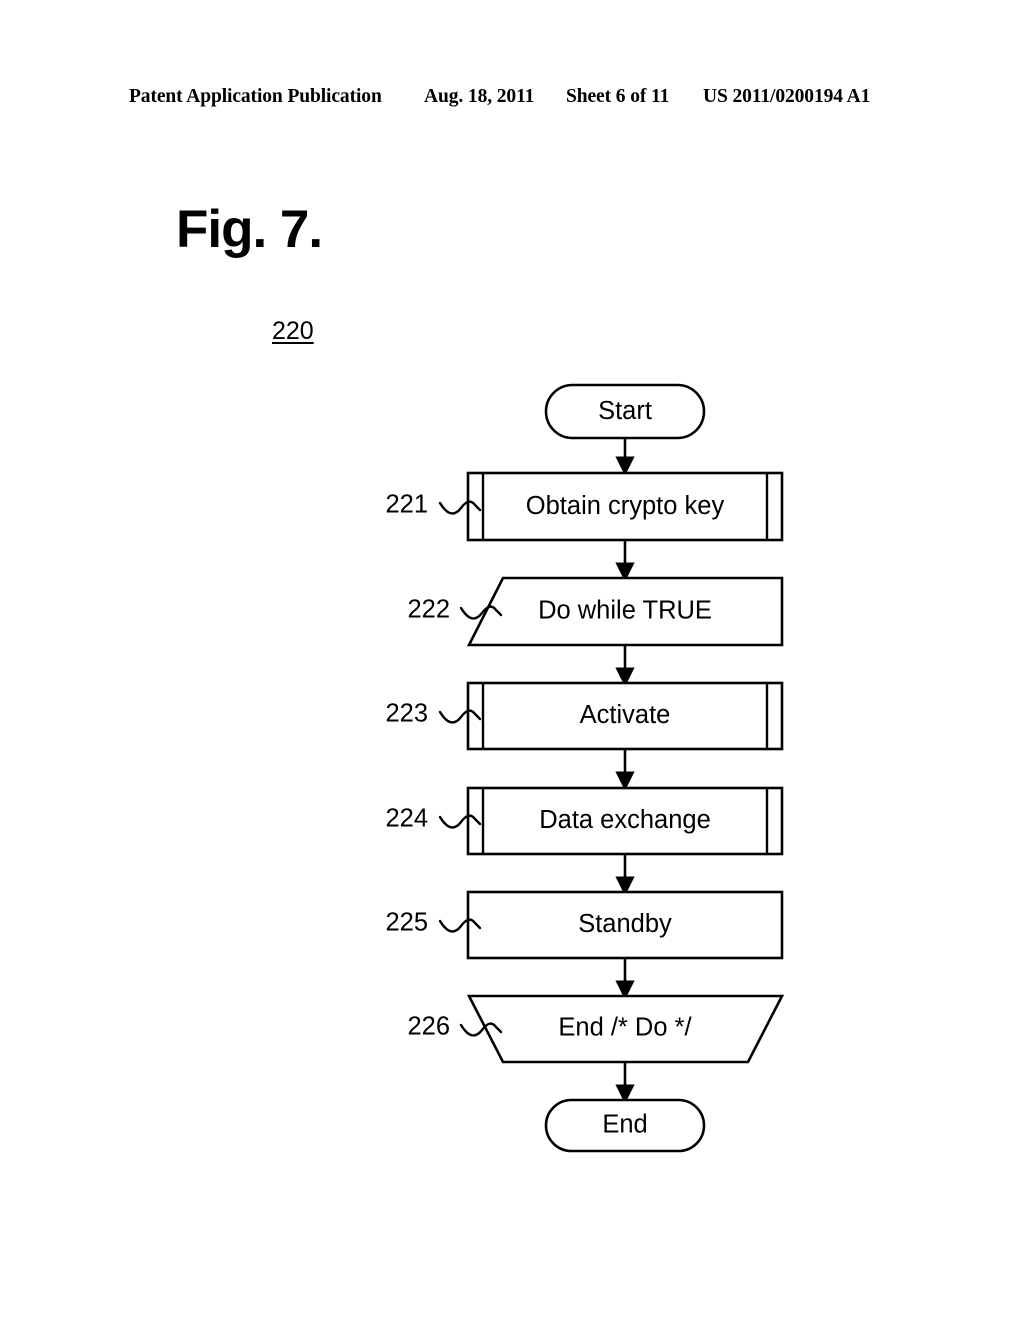 The width and height of the screenshot is (1024, 1320). What do you see at coordinates (433, 505) in the screenshot?
I see `reference-leader-221: 221` at bounding box center [433, 505].